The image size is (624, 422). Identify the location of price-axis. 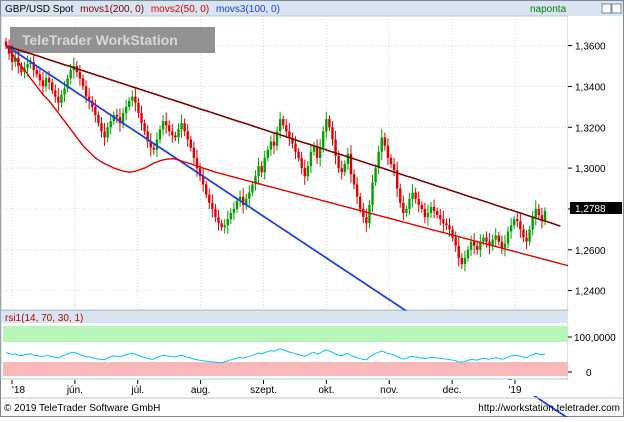
(595, 163).